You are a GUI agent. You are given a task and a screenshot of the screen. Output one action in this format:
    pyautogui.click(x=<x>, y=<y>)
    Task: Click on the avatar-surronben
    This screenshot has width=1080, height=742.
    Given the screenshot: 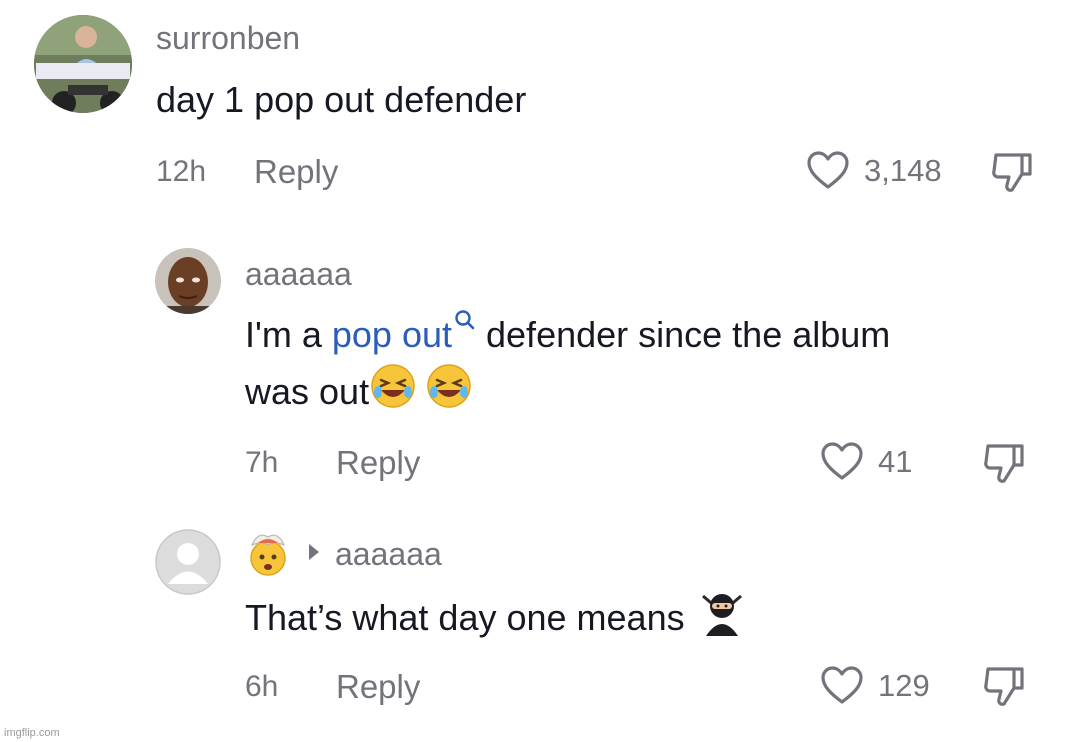 What is the action you would take?
    pyautogui.click(x=83, y=64)
    